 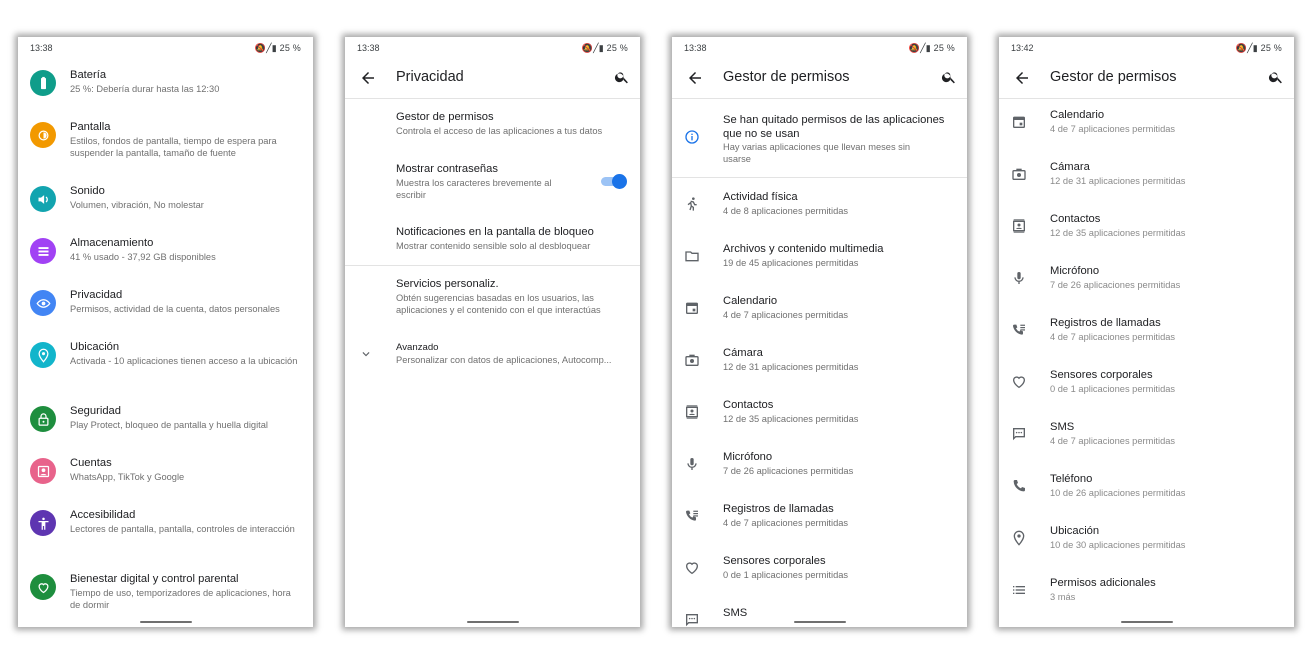 What do you see at coordinates (492, 79) in the screenshot?
I see `app-bar: Privacidad` at bounding box center [492, 79].